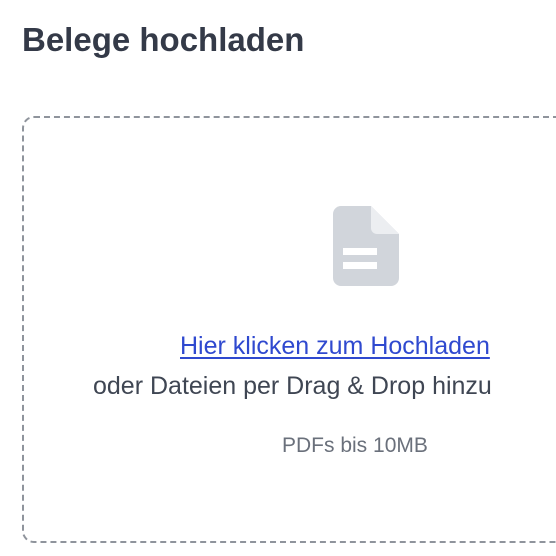 The image size is (556, 556). I want to click on file-size-limit-text: PDFs bis 10MB, so click(355, 445).